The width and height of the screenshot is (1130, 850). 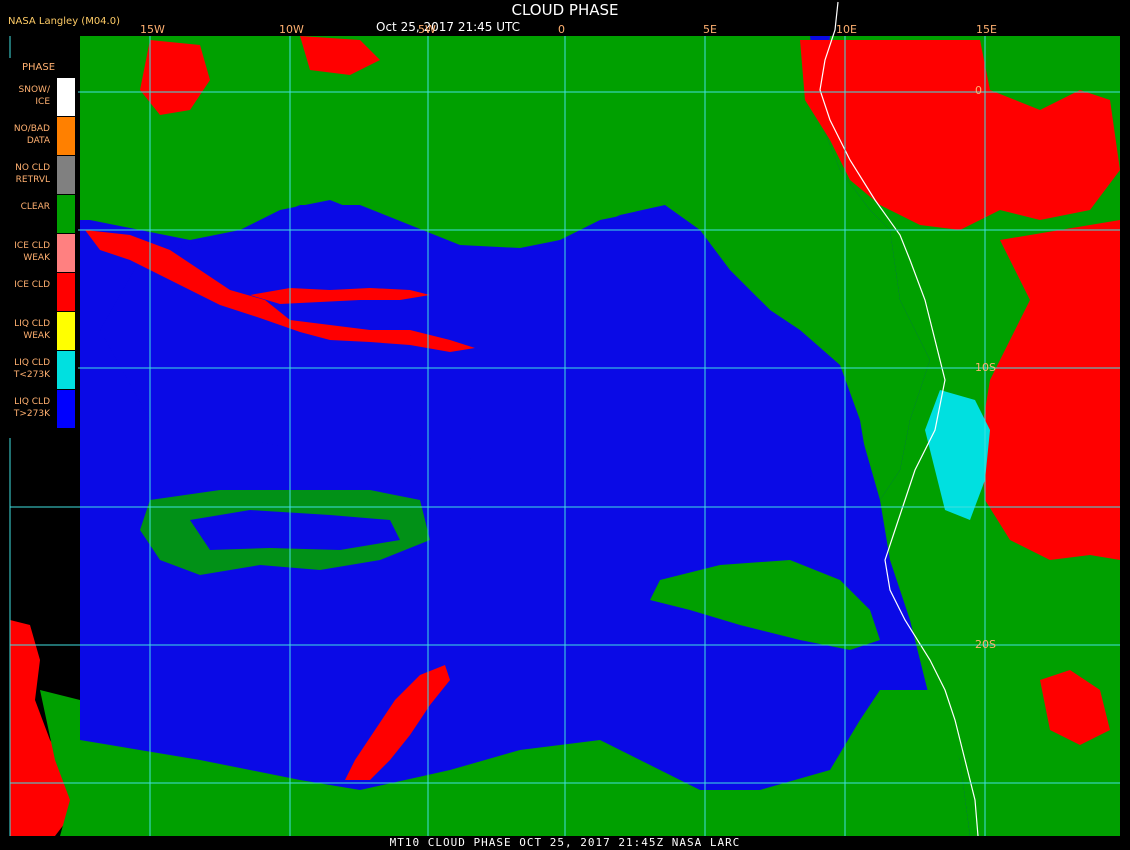 I want to click on legend-item: LIQ CLD T>273K, so click(x=39, y=409).